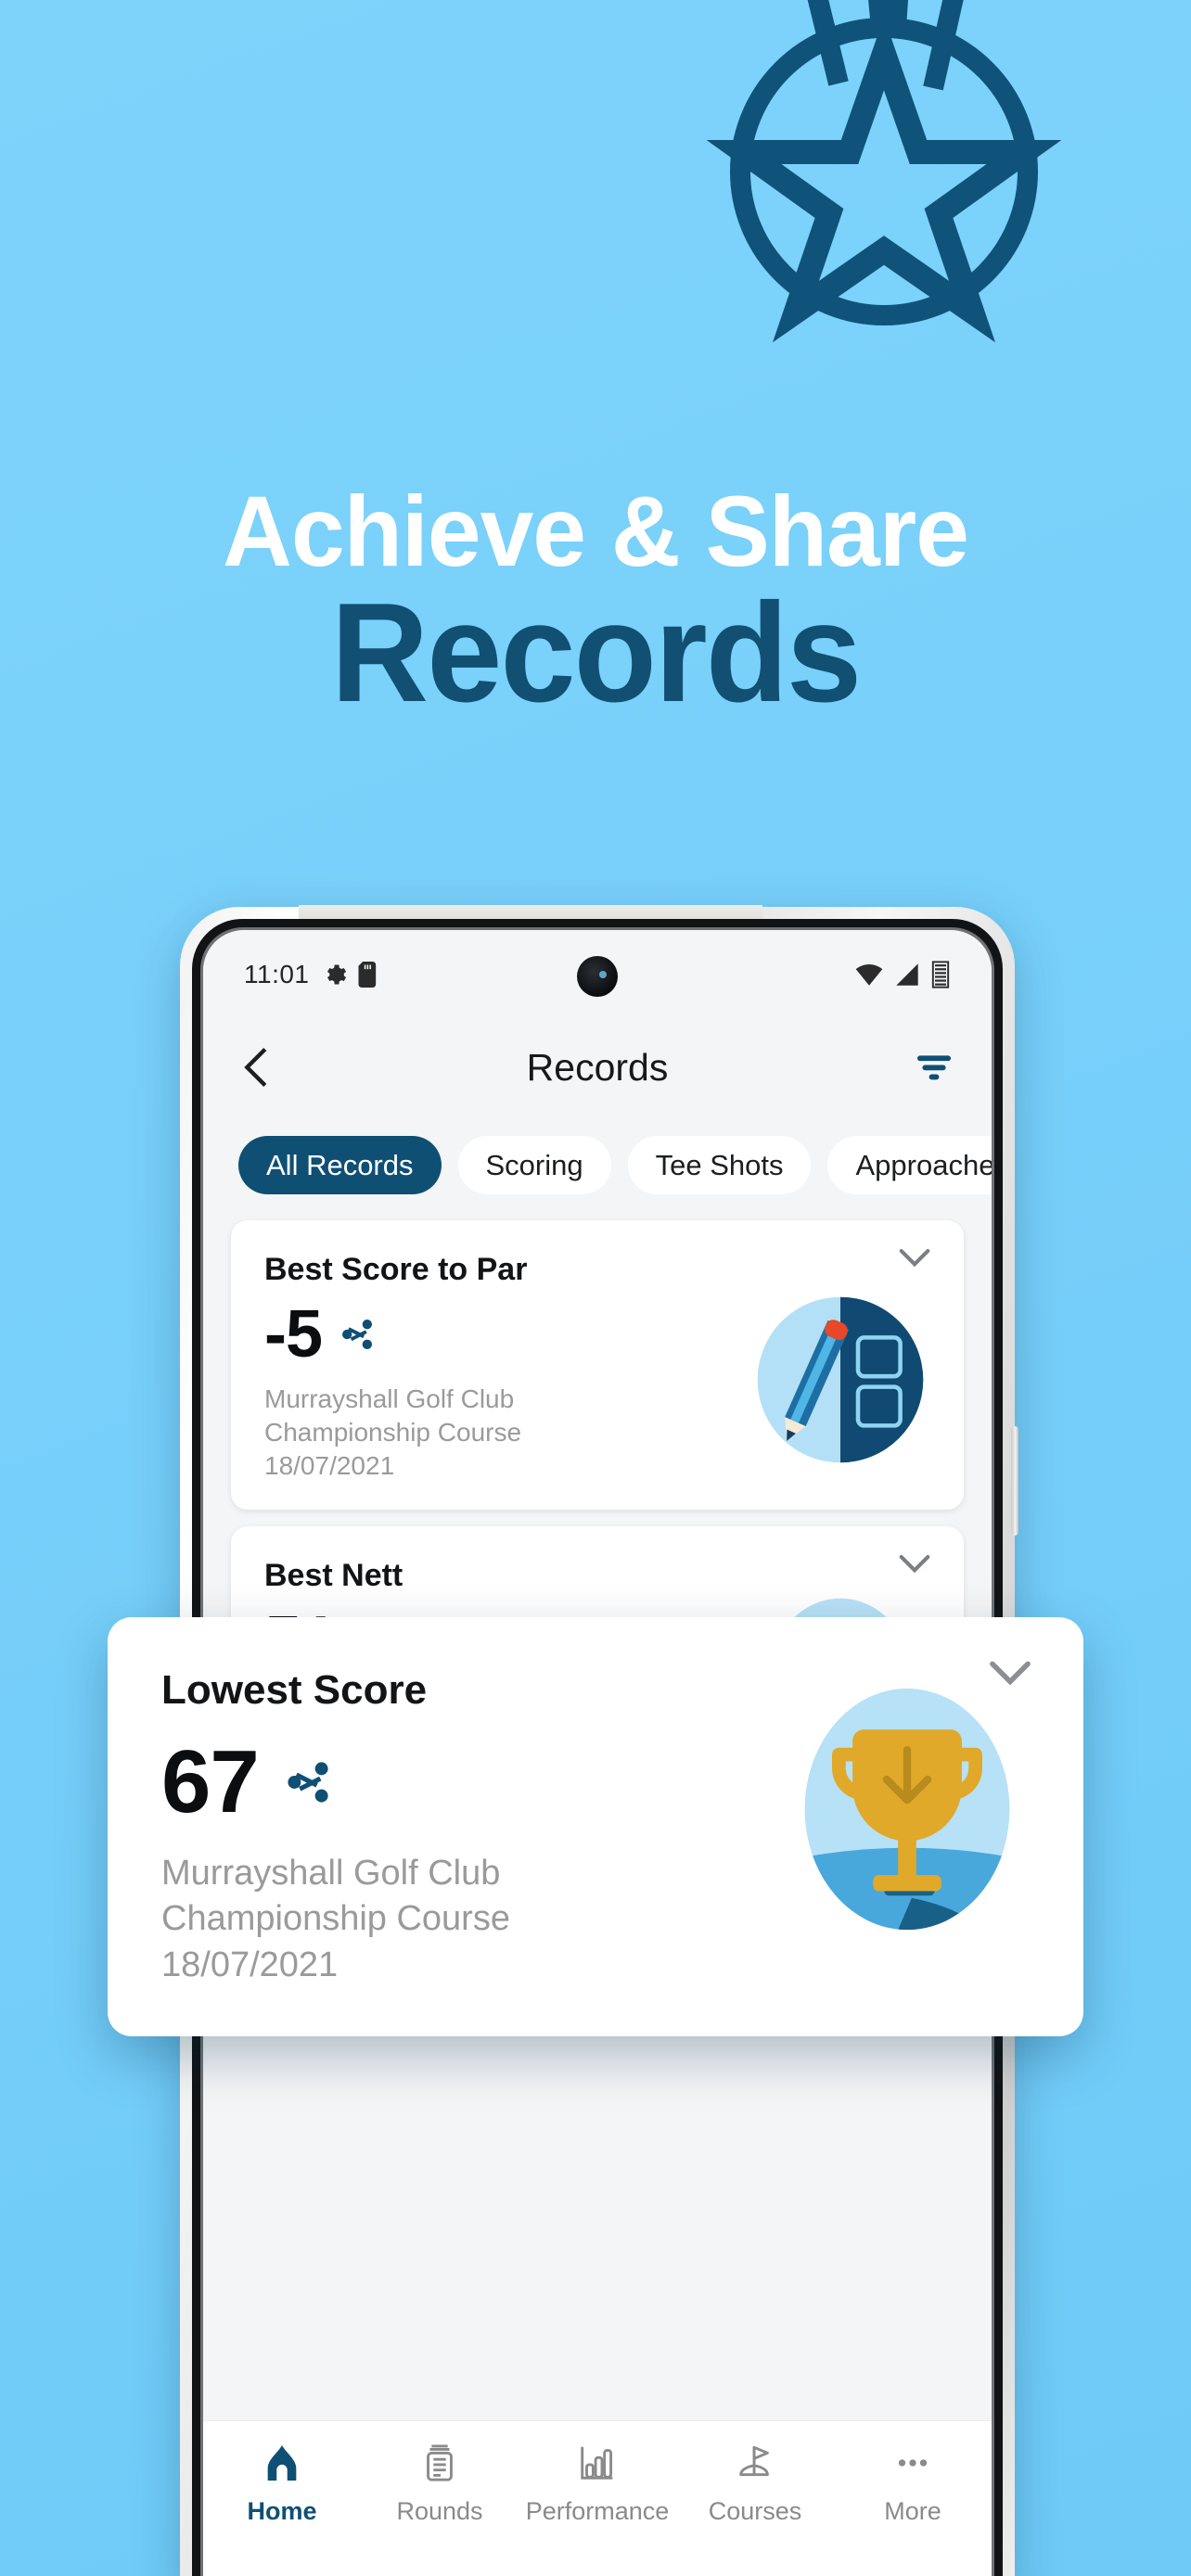  What do you see at coordinates (393, 1432) in the screenshot?
I see `record-course-line2: Championship Course` at bounding box center [393, 1432].